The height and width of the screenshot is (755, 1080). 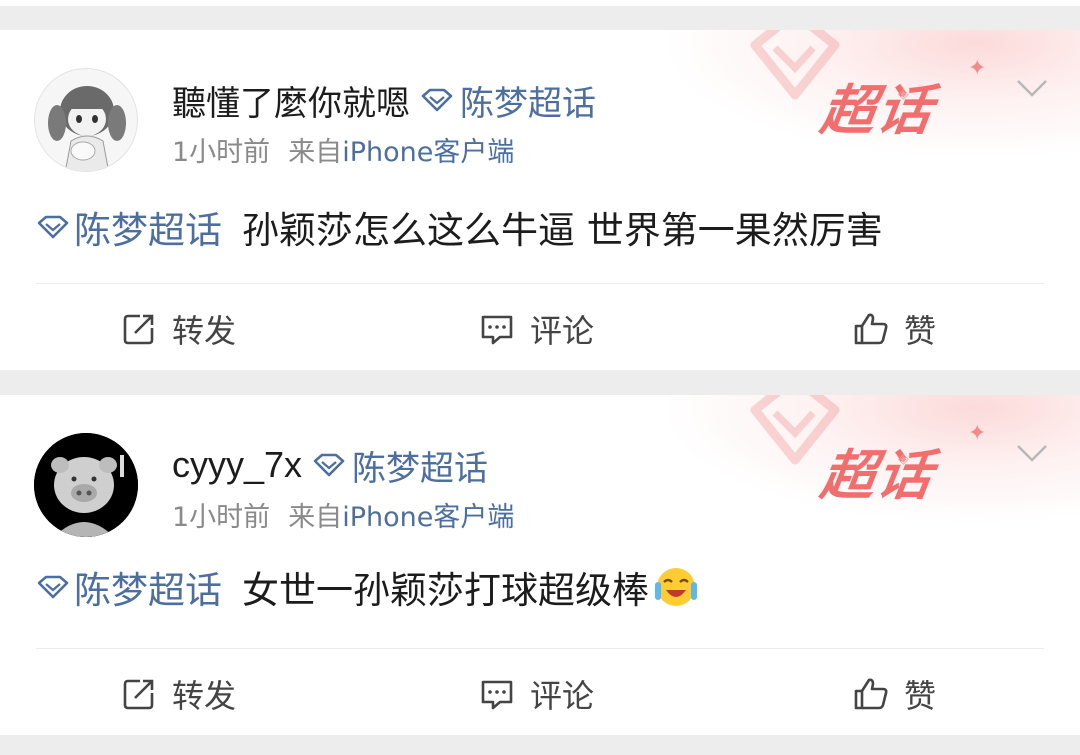 I want to click on crying-laughing-emoji-icon, so click(x=676, y=587).